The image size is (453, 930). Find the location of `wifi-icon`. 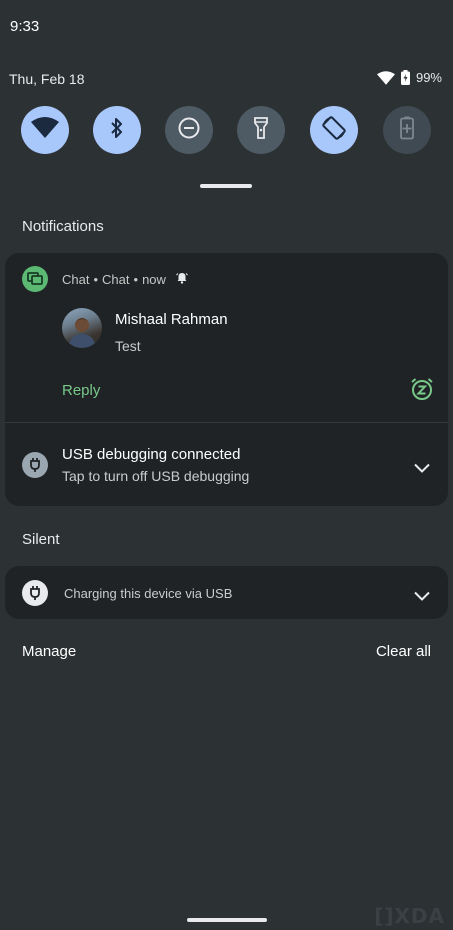

wifi-icon is located at coordinates (45, 130).